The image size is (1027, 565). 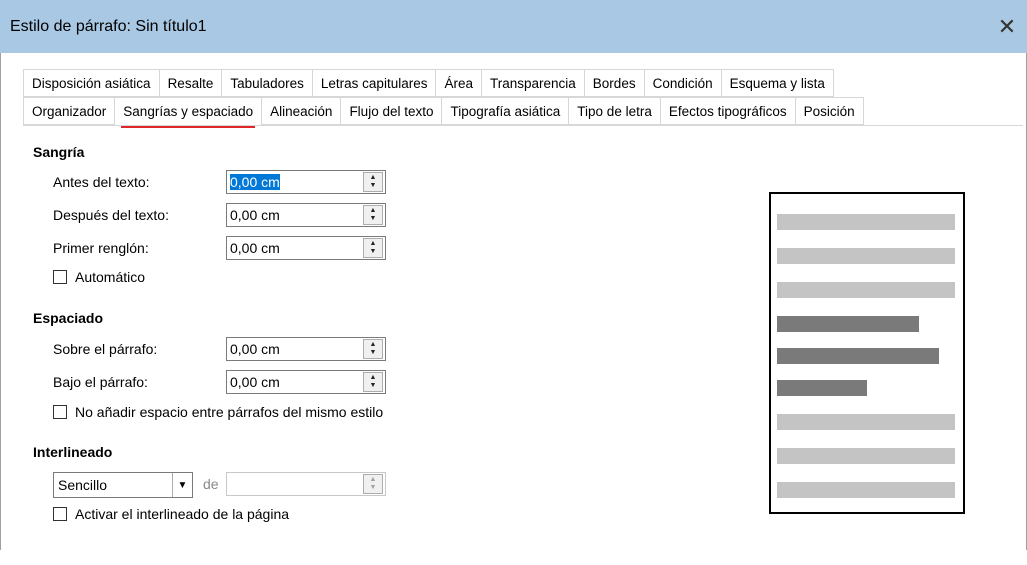 I want to click on below-paragraph-label: Bajo el párrafo:, so click(x=100, y=382).